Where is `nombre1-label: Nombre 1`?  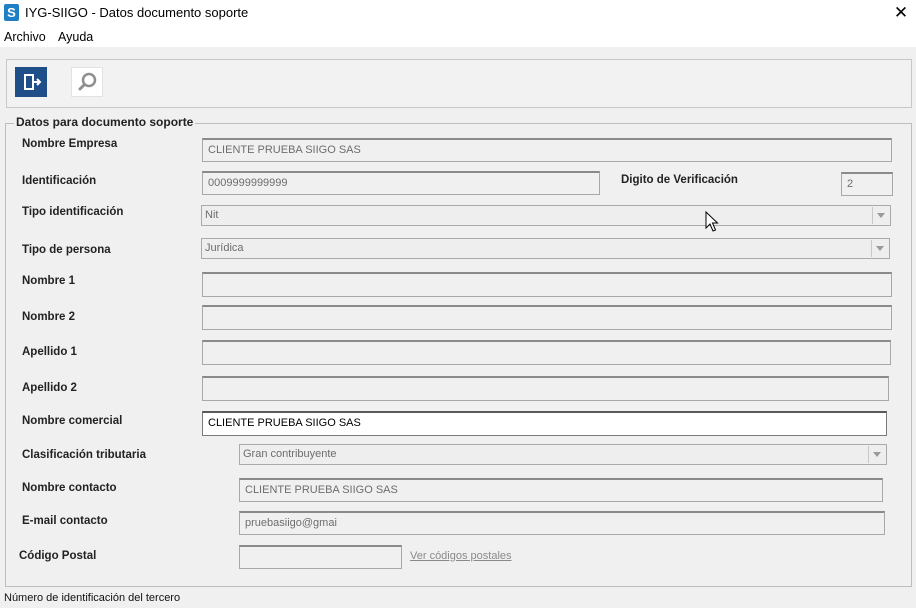
nombre1-label: Nombre 1 is located at coordinates (49, 281).